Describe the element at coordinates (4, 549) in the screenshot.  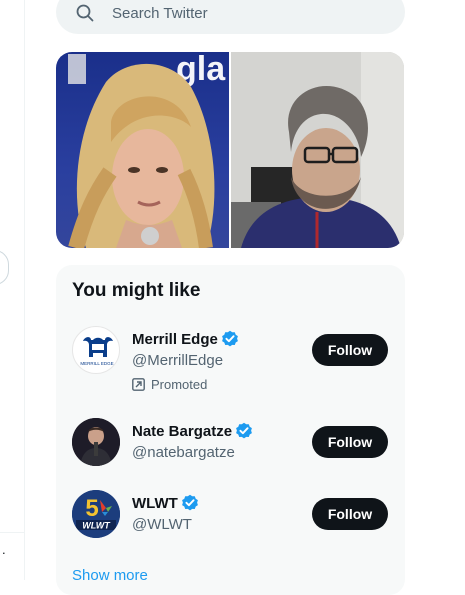
I see `more-dots: .` at that location.